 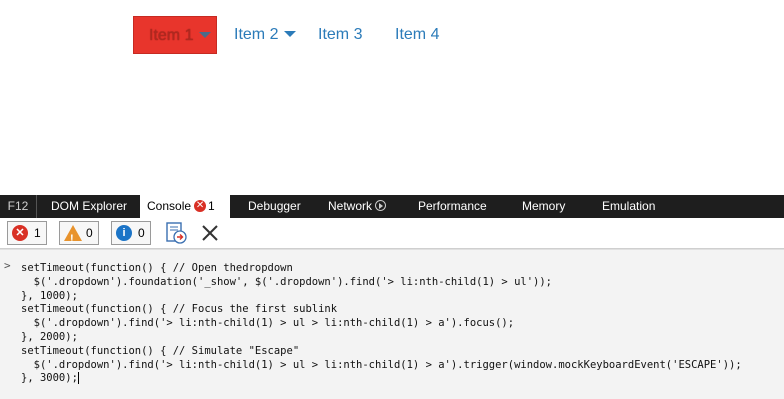 What do you see at coordinates (171, 35) in the screenshot?
I see `nav-item-label: Item 1` at bounding box center [171, 35].